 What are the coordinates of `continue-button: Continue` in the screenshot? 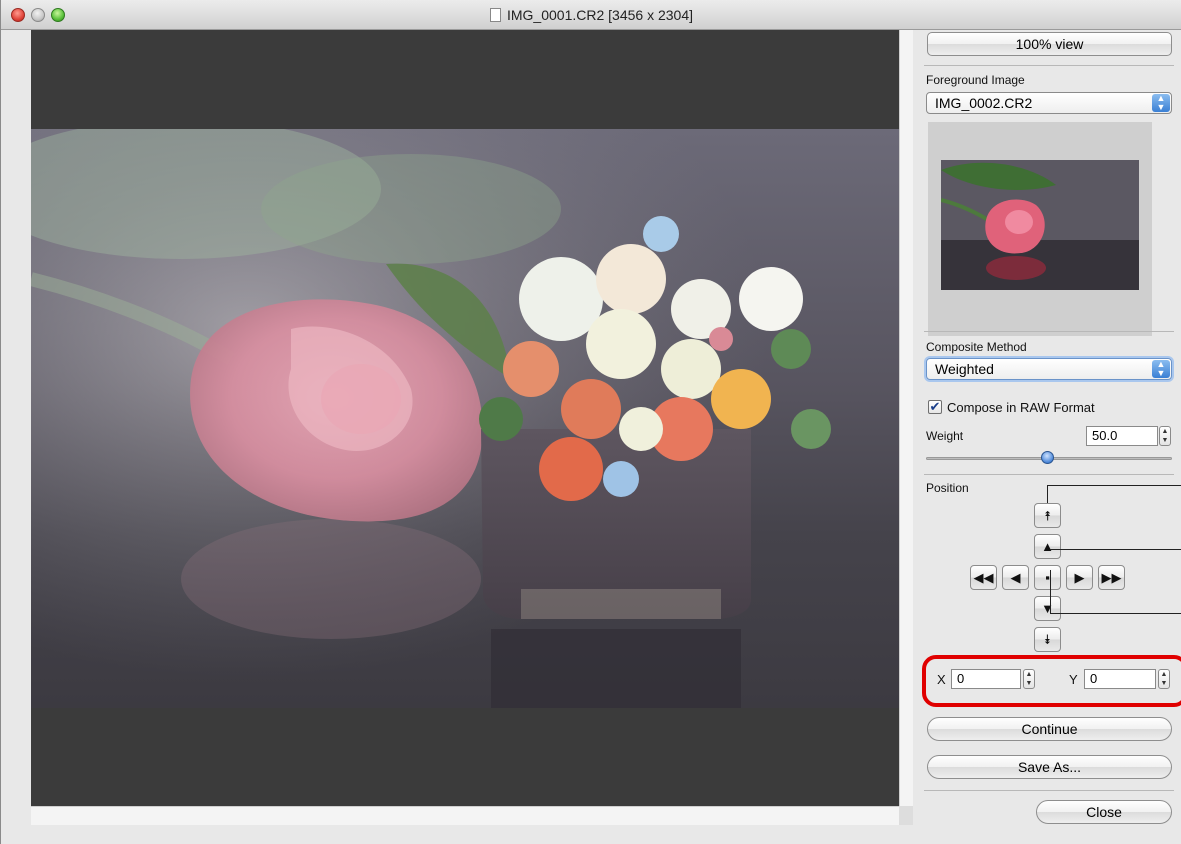 It's located at (1049, 729).